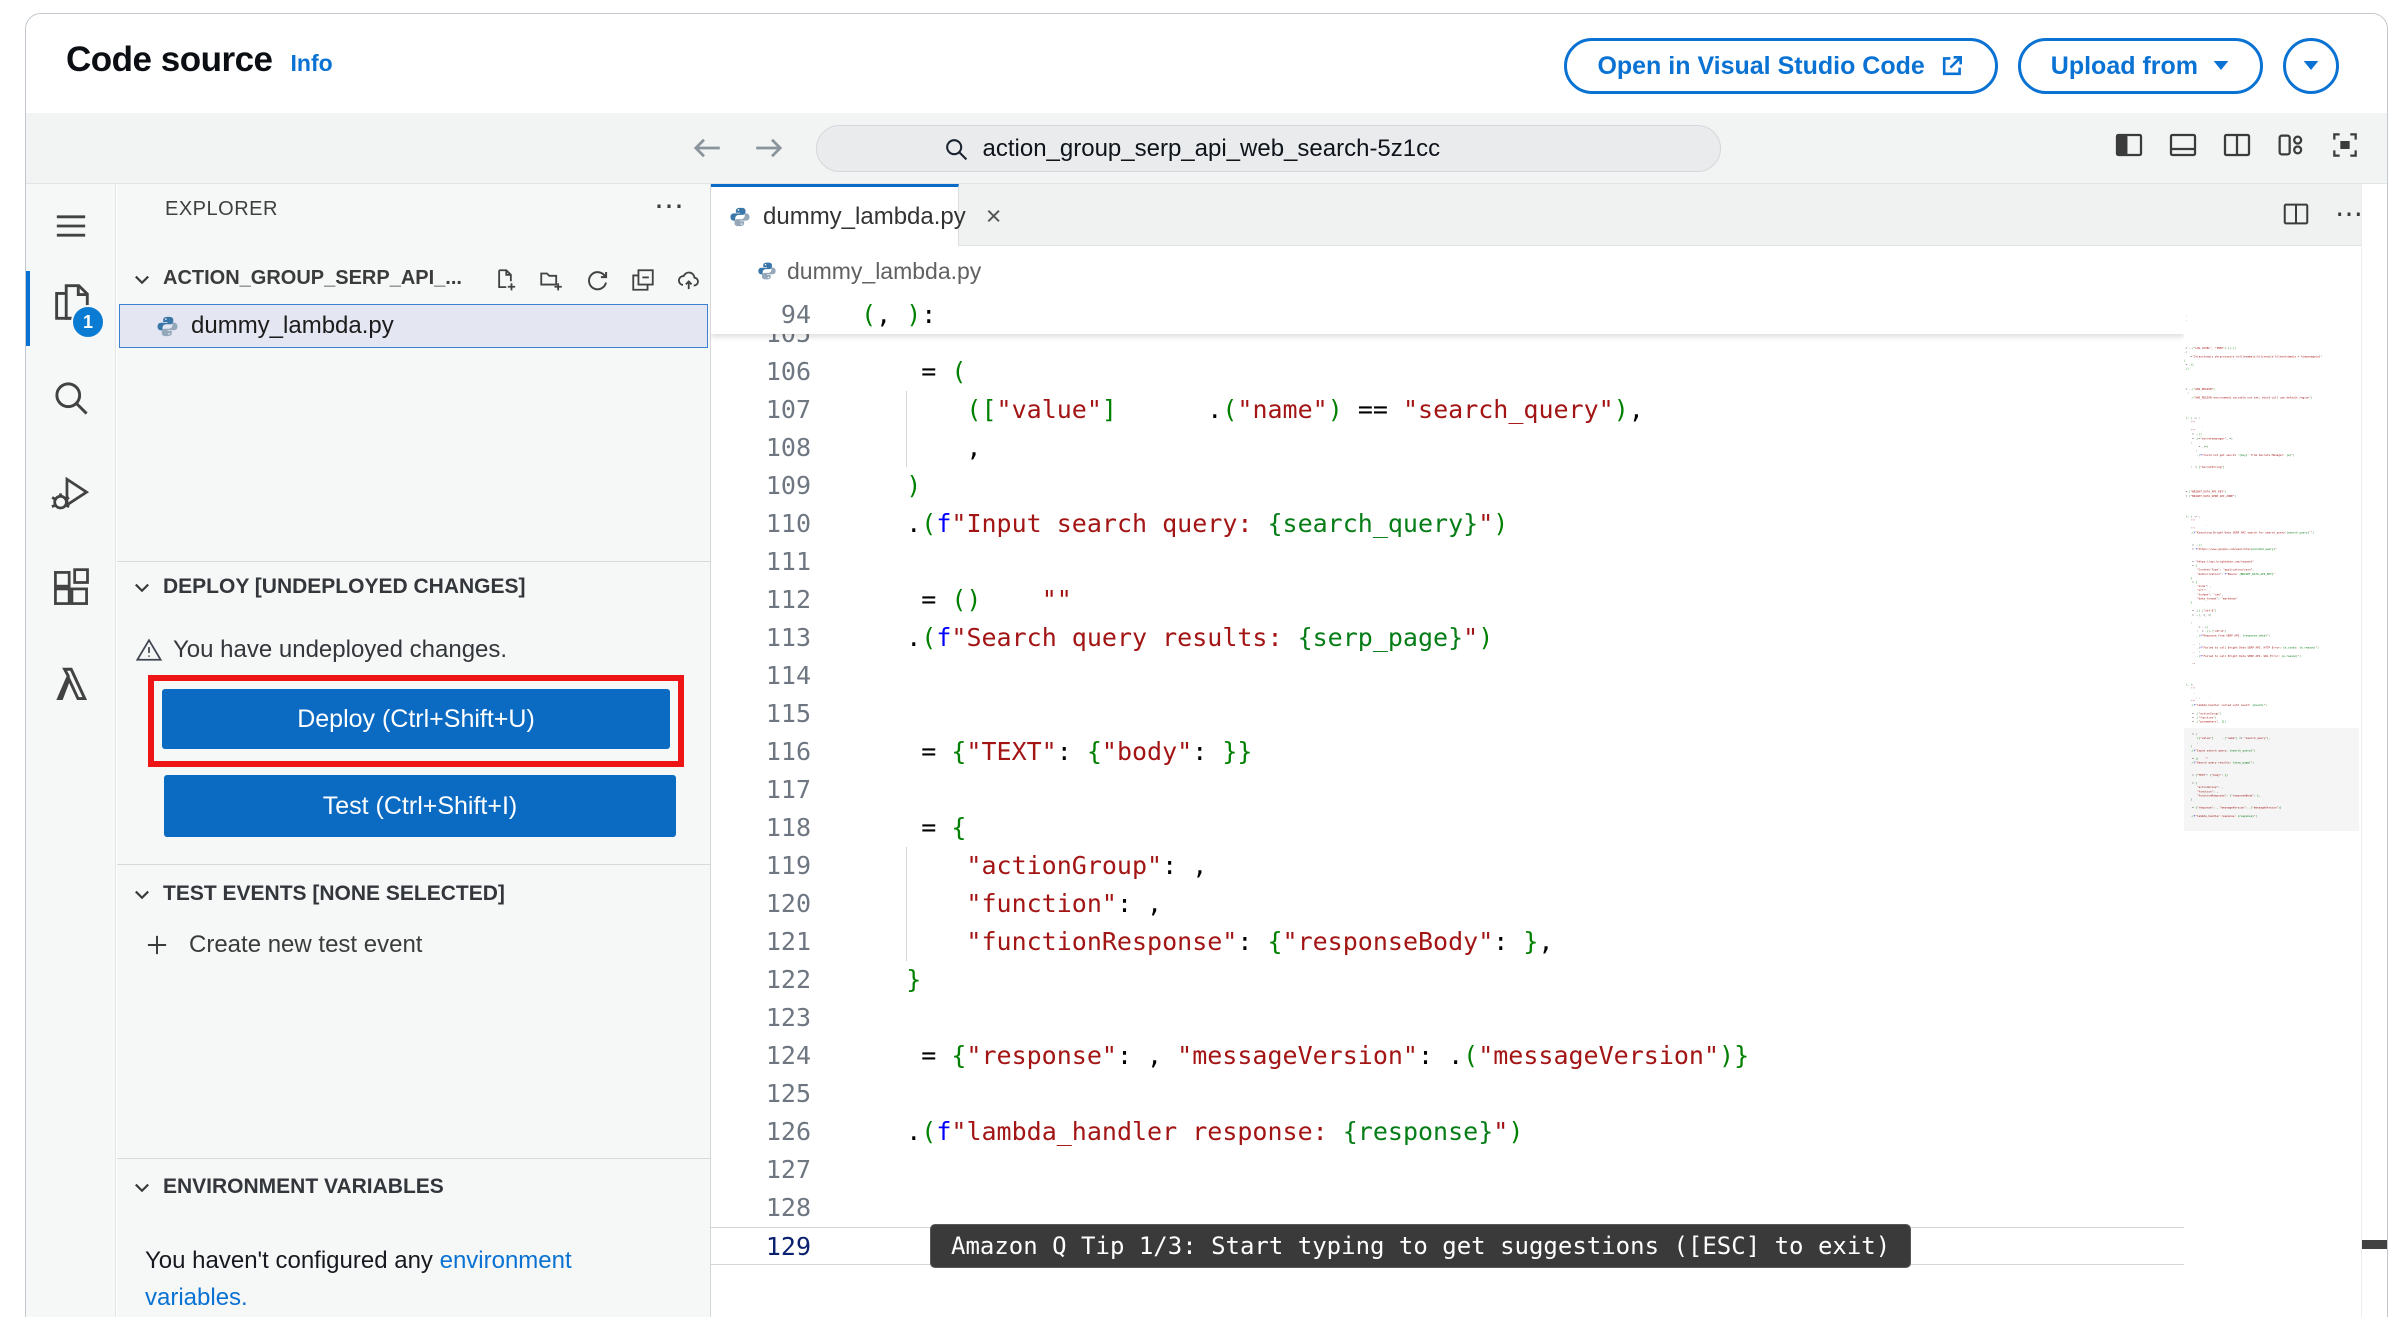 This screenshot has width=2403, height=1317. Describe the element at coordinates (788, 675) in the screenshot. I see `line-number: 114` at that location.